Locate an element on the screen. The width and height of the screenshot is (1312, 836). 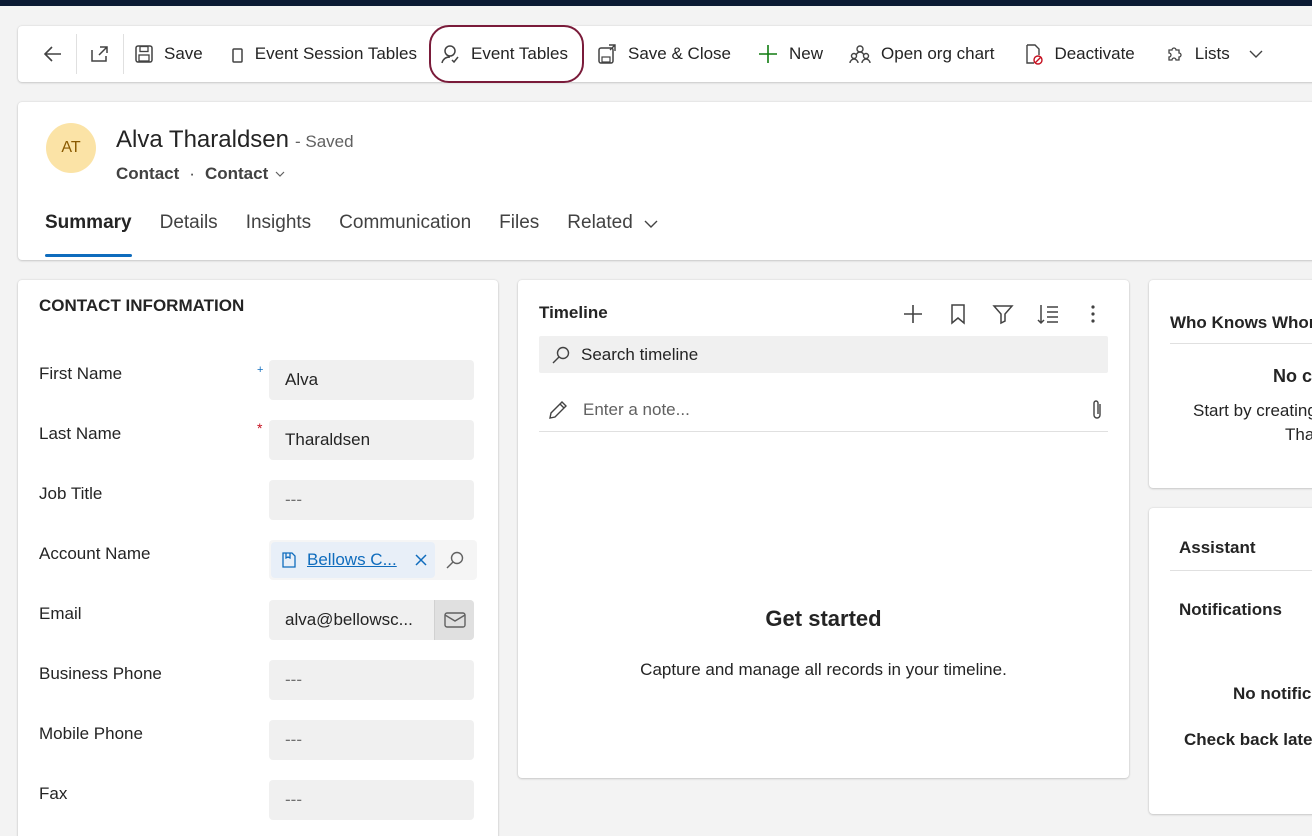
popout-button is located at coordinates (100, 54).